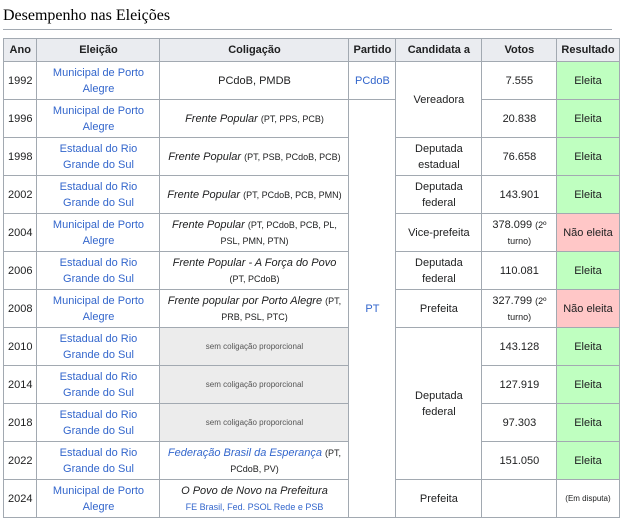  I want to click on header-election: Eleição, so click(98, 50).